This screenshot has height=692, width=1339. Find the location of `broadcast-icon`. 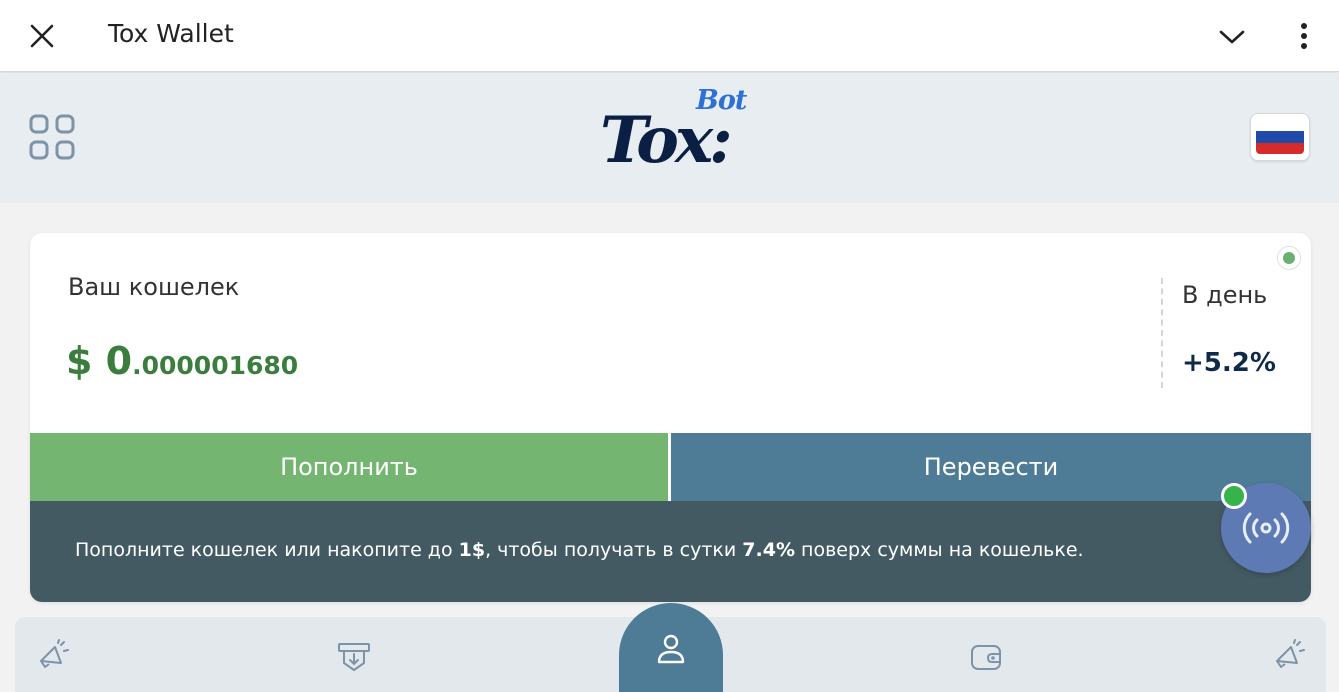

broadcast-icon is located at coordinates (1266, 528).